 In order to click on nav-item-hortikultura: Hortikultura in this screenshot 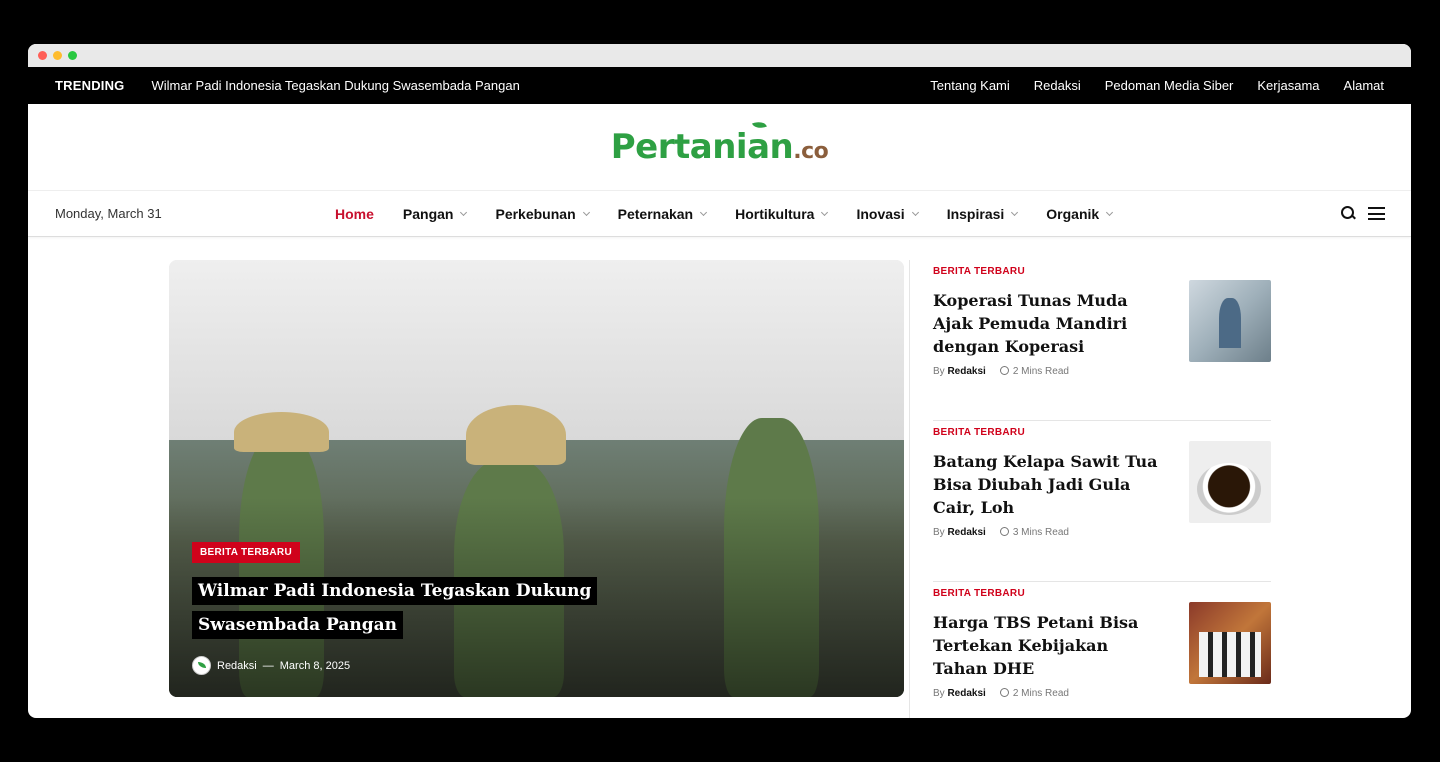, I will do `click(782, 213)`.